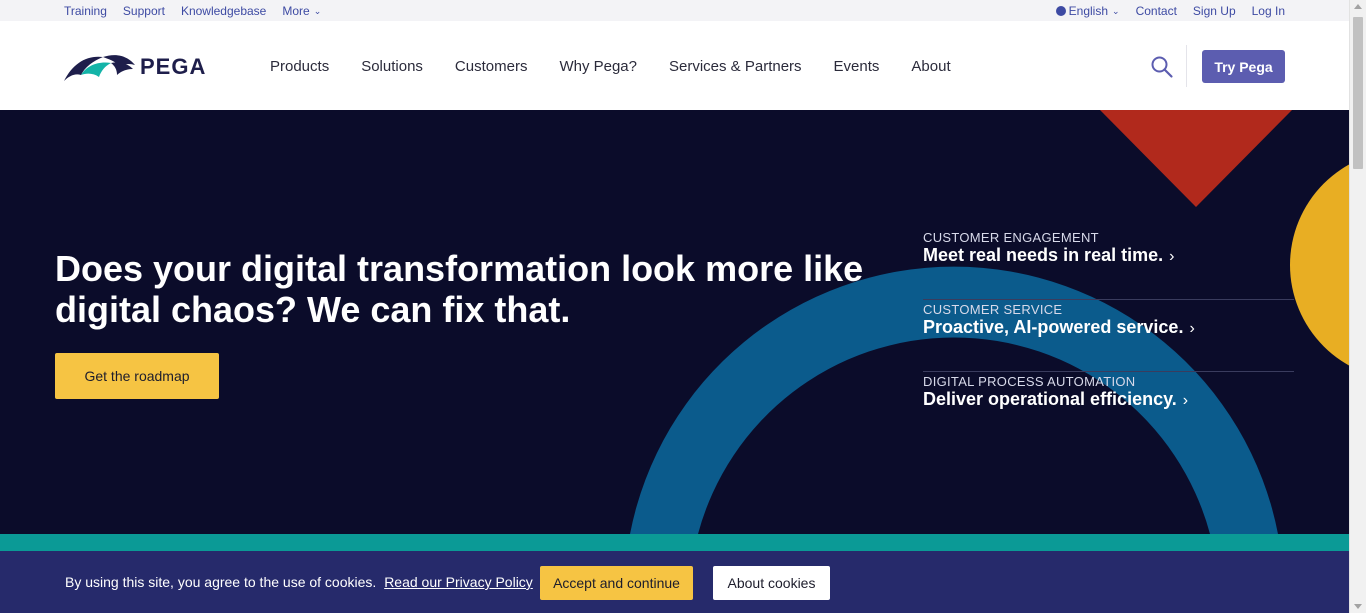 The image size is (1366, 613). Describe the element at coordinates (1186, 66) in the screenshot. I see `header-divider` at that location.